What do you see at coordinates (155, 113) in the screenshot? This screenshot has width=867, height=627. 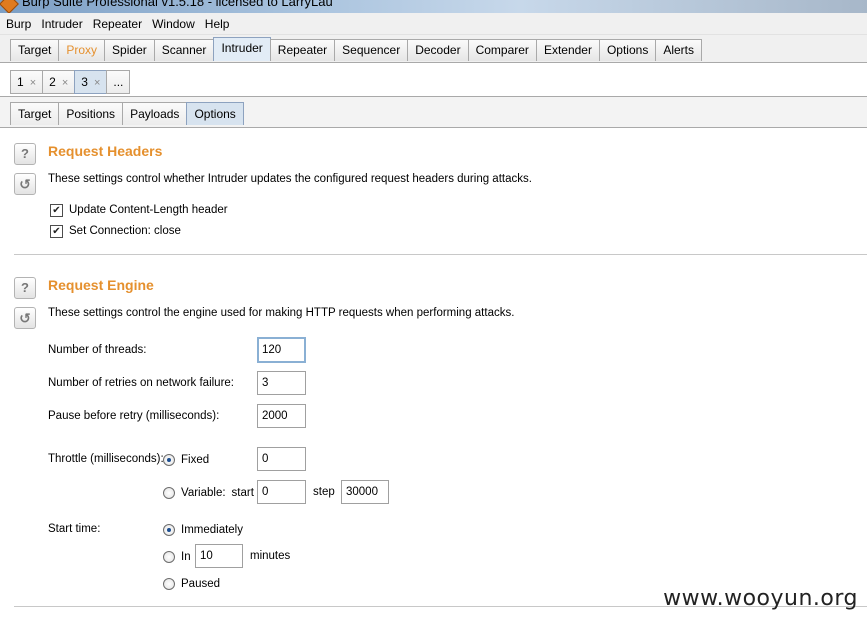 I see `subtab-payloads: Payloads` at bounding box center [155, 113].